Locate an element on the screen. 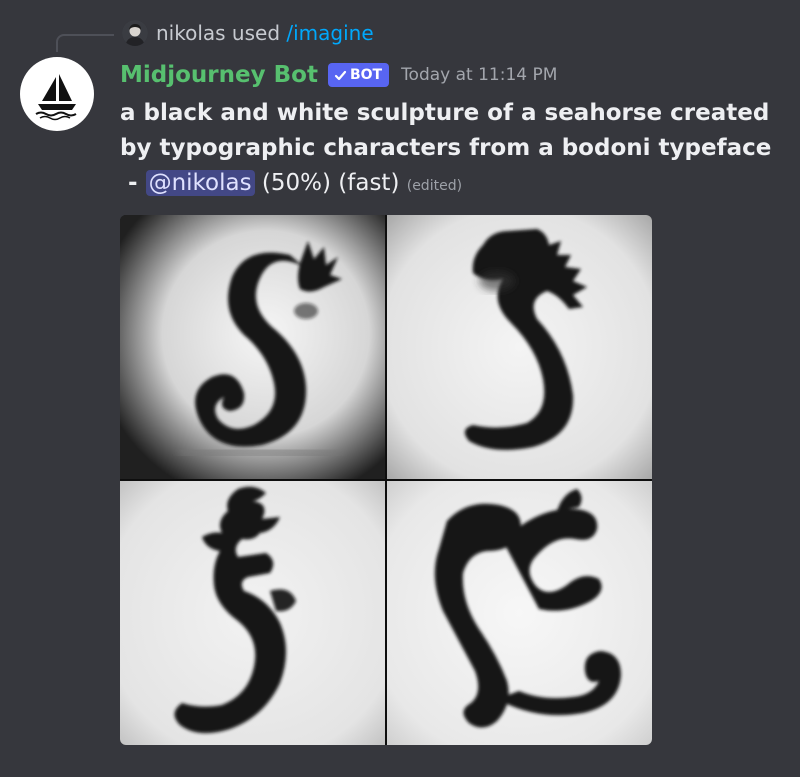  reply-used-text: used is located at coordinates (256, 33).